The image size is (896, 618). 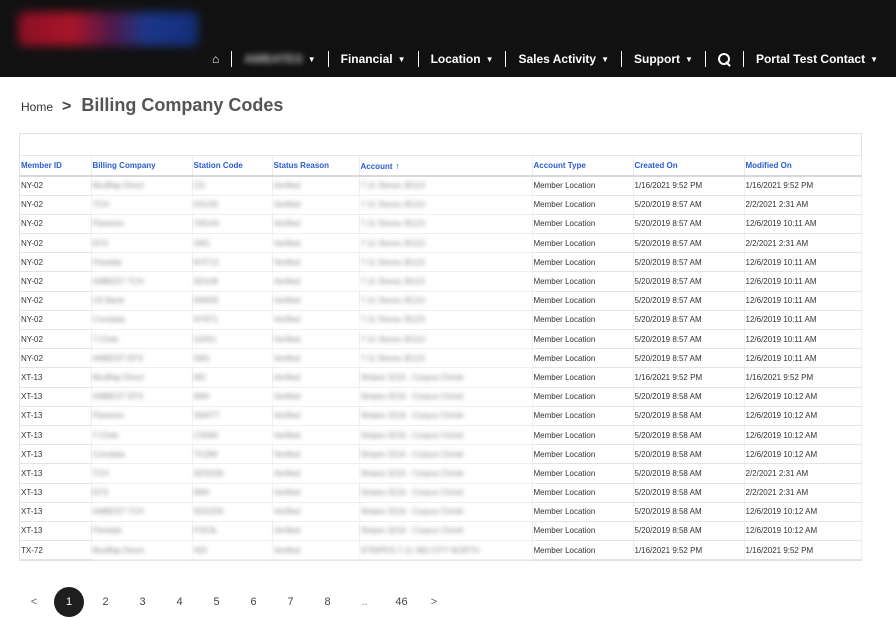 What do you see at coordinates (216, 602) in the screenshot?
I see `page-button: 5` at bounding box center [216, 602].